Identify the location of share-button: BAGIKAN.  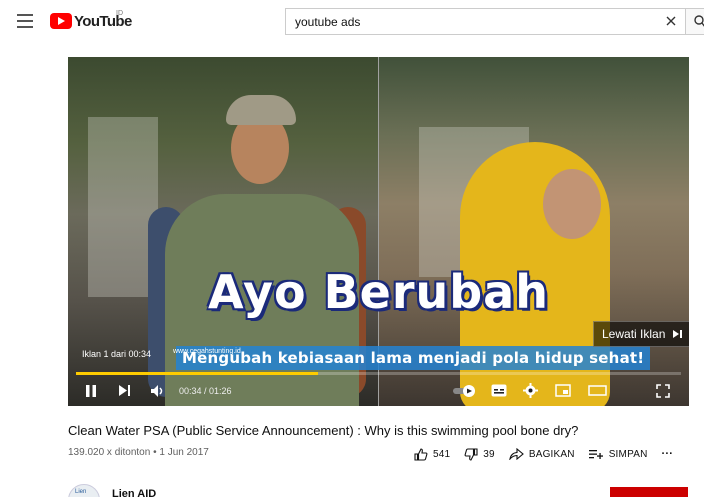
(542, 454).